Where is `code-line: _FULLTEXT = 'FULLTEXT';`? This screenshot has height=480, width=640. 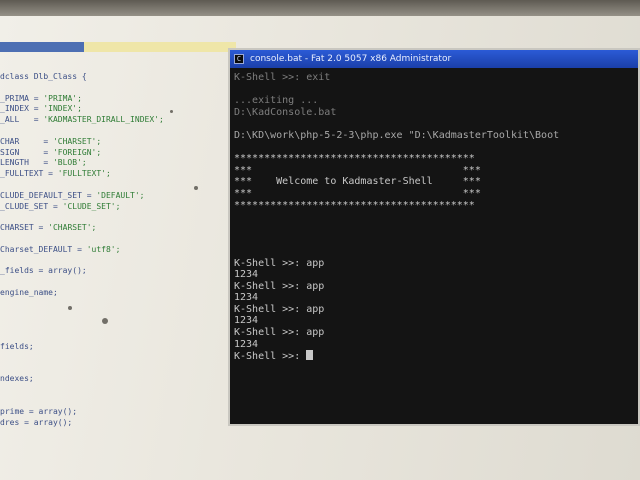
code-line: _FULLTEXT = 'FULLTEXT'; is located at coordinates (82, 174).